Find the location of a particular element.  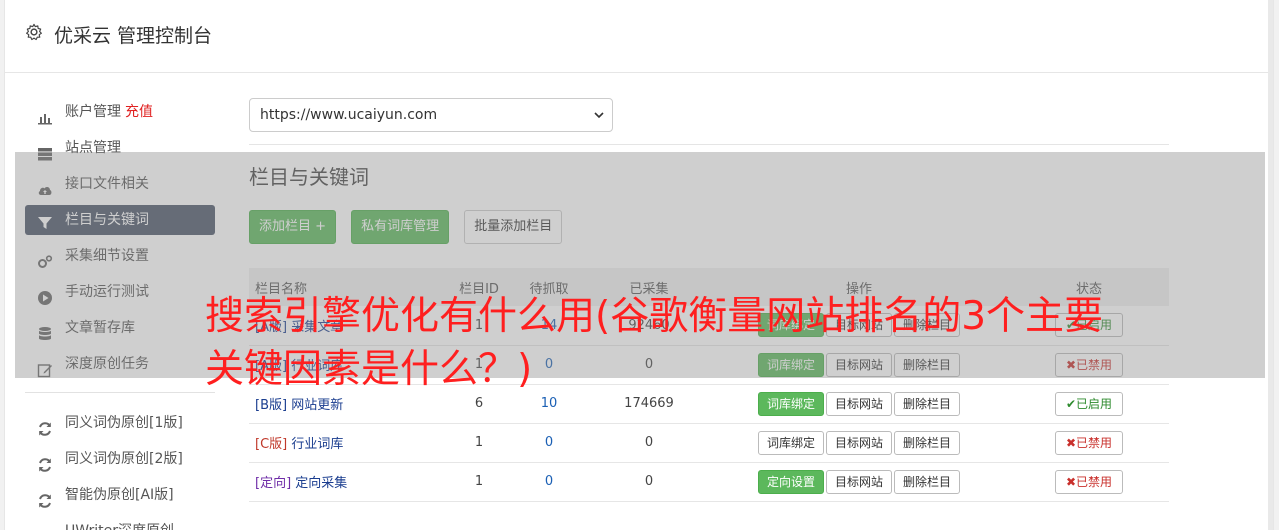

bind-lib-button: 词库绑定 is located at coordinates (790, 442).